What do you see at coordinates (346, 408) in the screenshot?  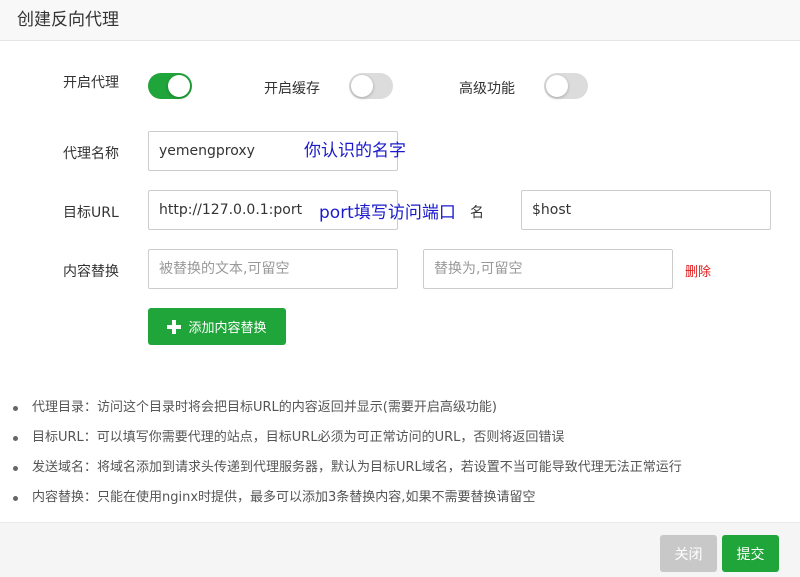 I see `note-item: 代理目录：访问这个目录时将会把目标URL的内容返回并显示(需要开启高级功能)` at bounding box center [346, 408].